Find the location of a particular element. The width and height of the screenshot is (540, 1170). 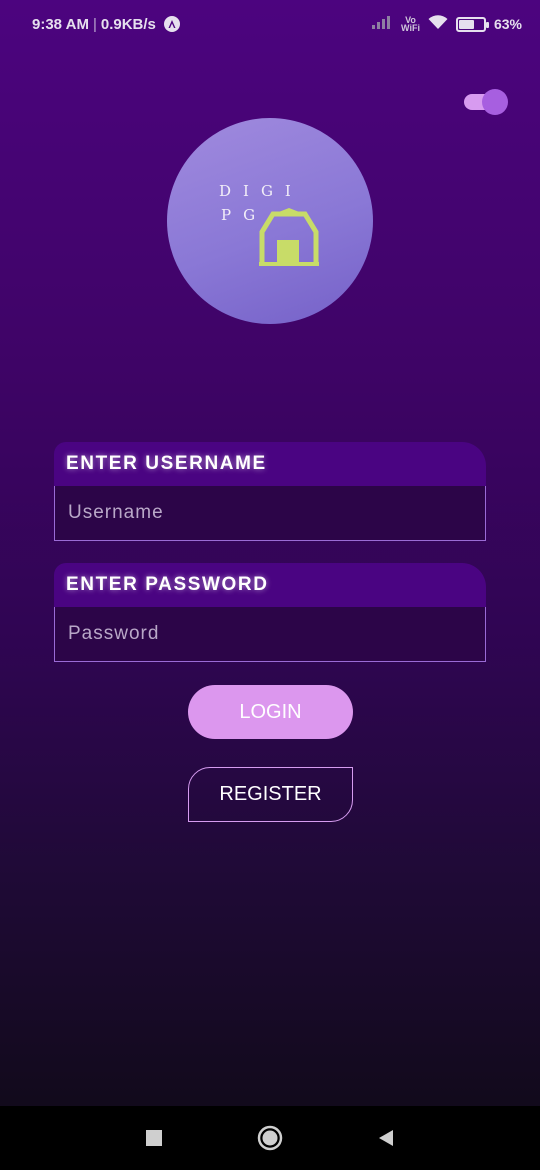

username-header: ENTER USERNAME is located at coordinates (270, 464).